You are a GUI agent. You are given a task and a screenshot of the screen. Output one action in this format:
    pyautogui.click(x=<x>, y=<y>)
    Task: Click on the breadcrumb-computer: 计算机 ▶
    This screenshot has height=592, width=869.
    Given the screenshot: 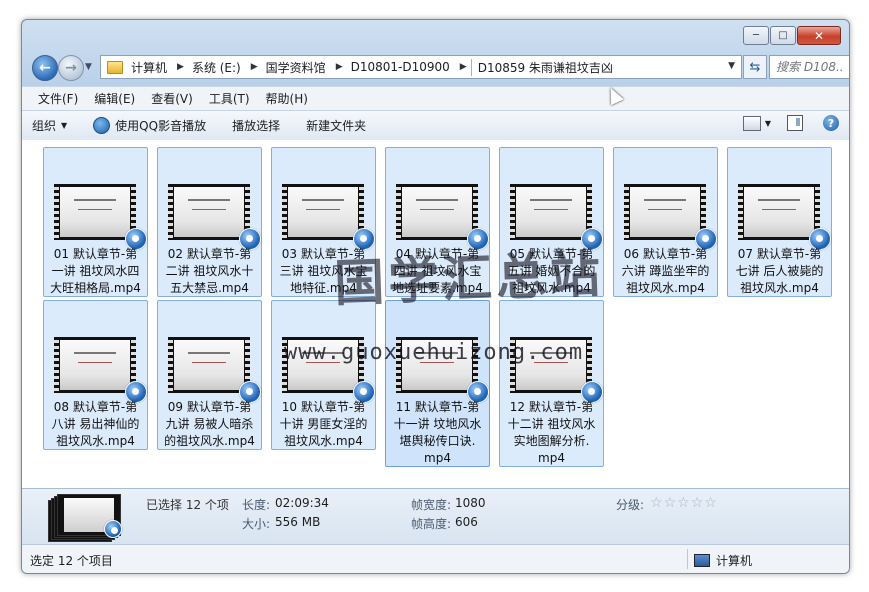 What is the action you would take?
    pyautogui.click(x=157, y=67)
    